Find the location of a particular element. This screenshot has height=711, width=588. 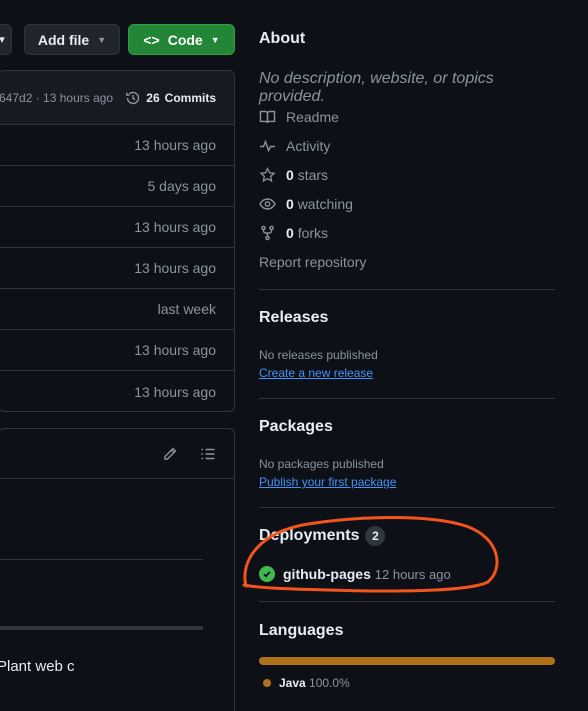

add-file-label: Add file is located at coordinates (63, 39).